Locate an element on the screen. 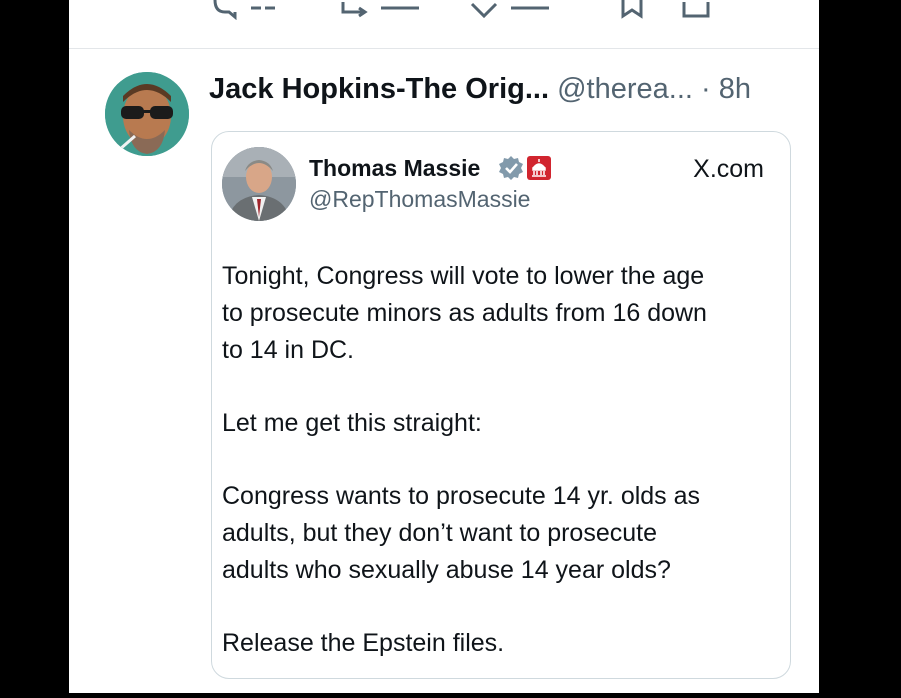 The image size is (901, 698). repost-icon is located at coordinates (356, 10).